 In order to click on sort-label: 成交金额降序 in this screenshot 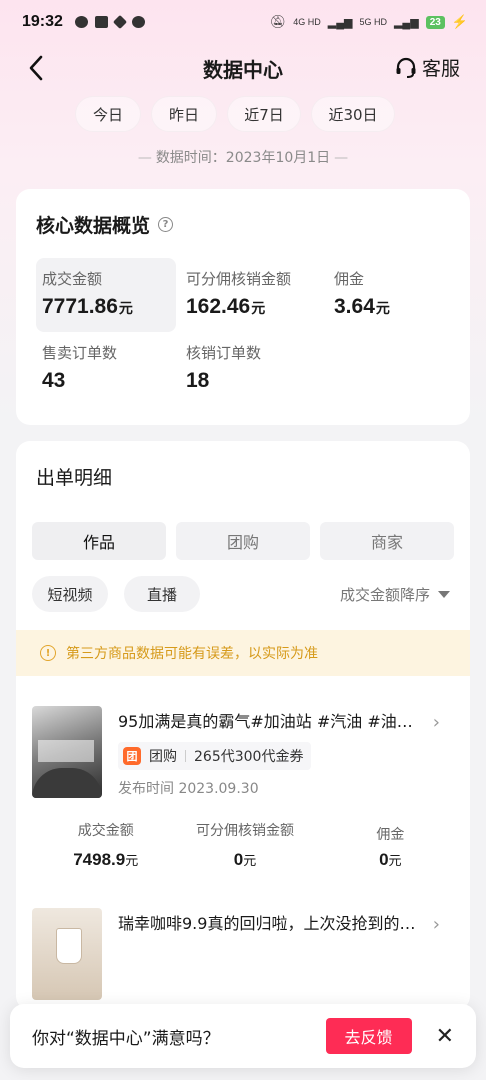, I will do `click(384, 594)`.